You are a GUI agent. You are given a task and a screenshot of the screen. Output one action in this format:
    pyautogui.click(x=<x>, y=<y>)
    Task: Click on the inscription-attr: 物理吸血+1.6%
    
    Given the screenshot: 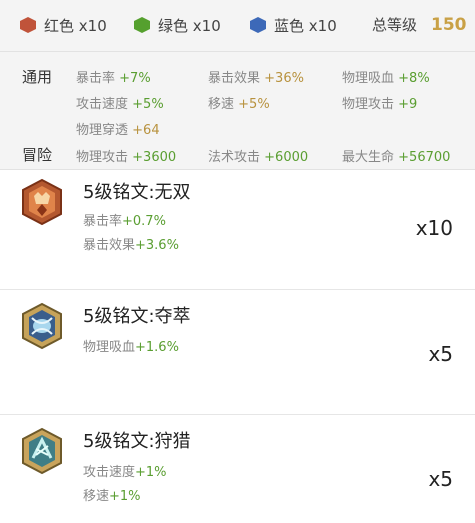 What is the action you would take?
    pyautogui.click(x=131, y=345)
    